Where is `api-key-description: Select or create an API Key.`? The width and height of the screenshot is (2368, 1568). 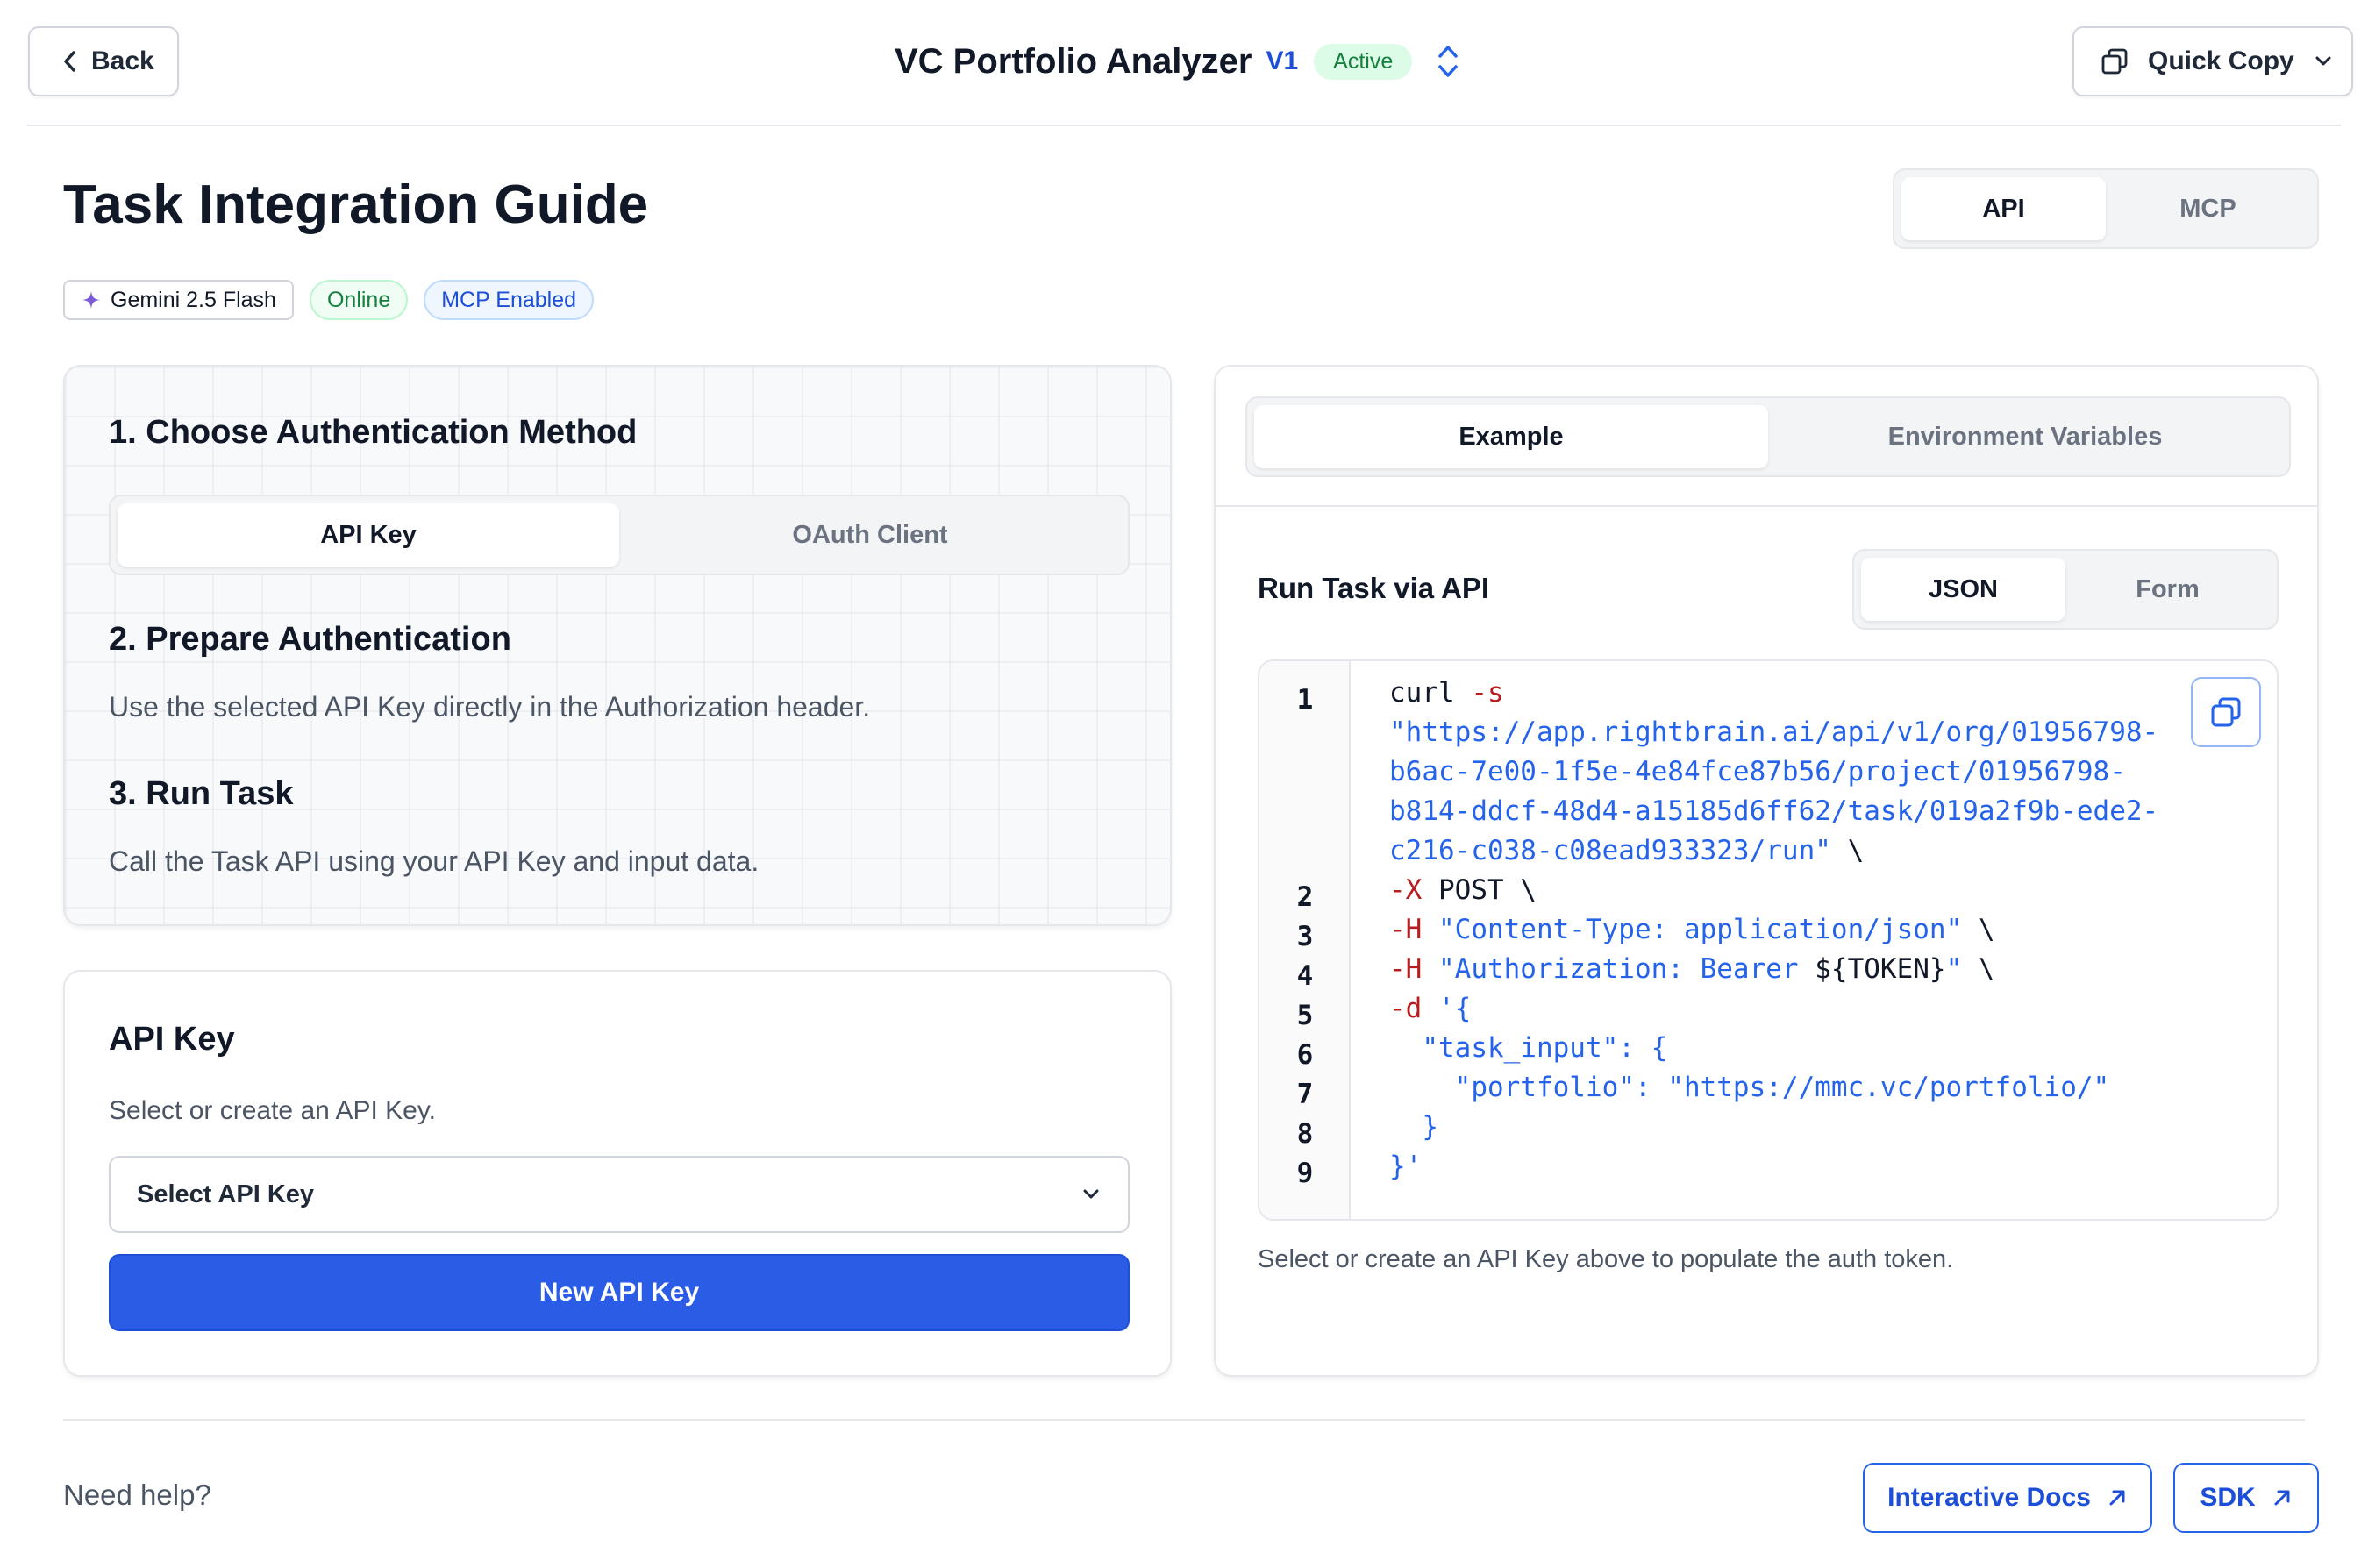
api-key-description: Select or create an API Key. is located at coordinates (272, 1110).